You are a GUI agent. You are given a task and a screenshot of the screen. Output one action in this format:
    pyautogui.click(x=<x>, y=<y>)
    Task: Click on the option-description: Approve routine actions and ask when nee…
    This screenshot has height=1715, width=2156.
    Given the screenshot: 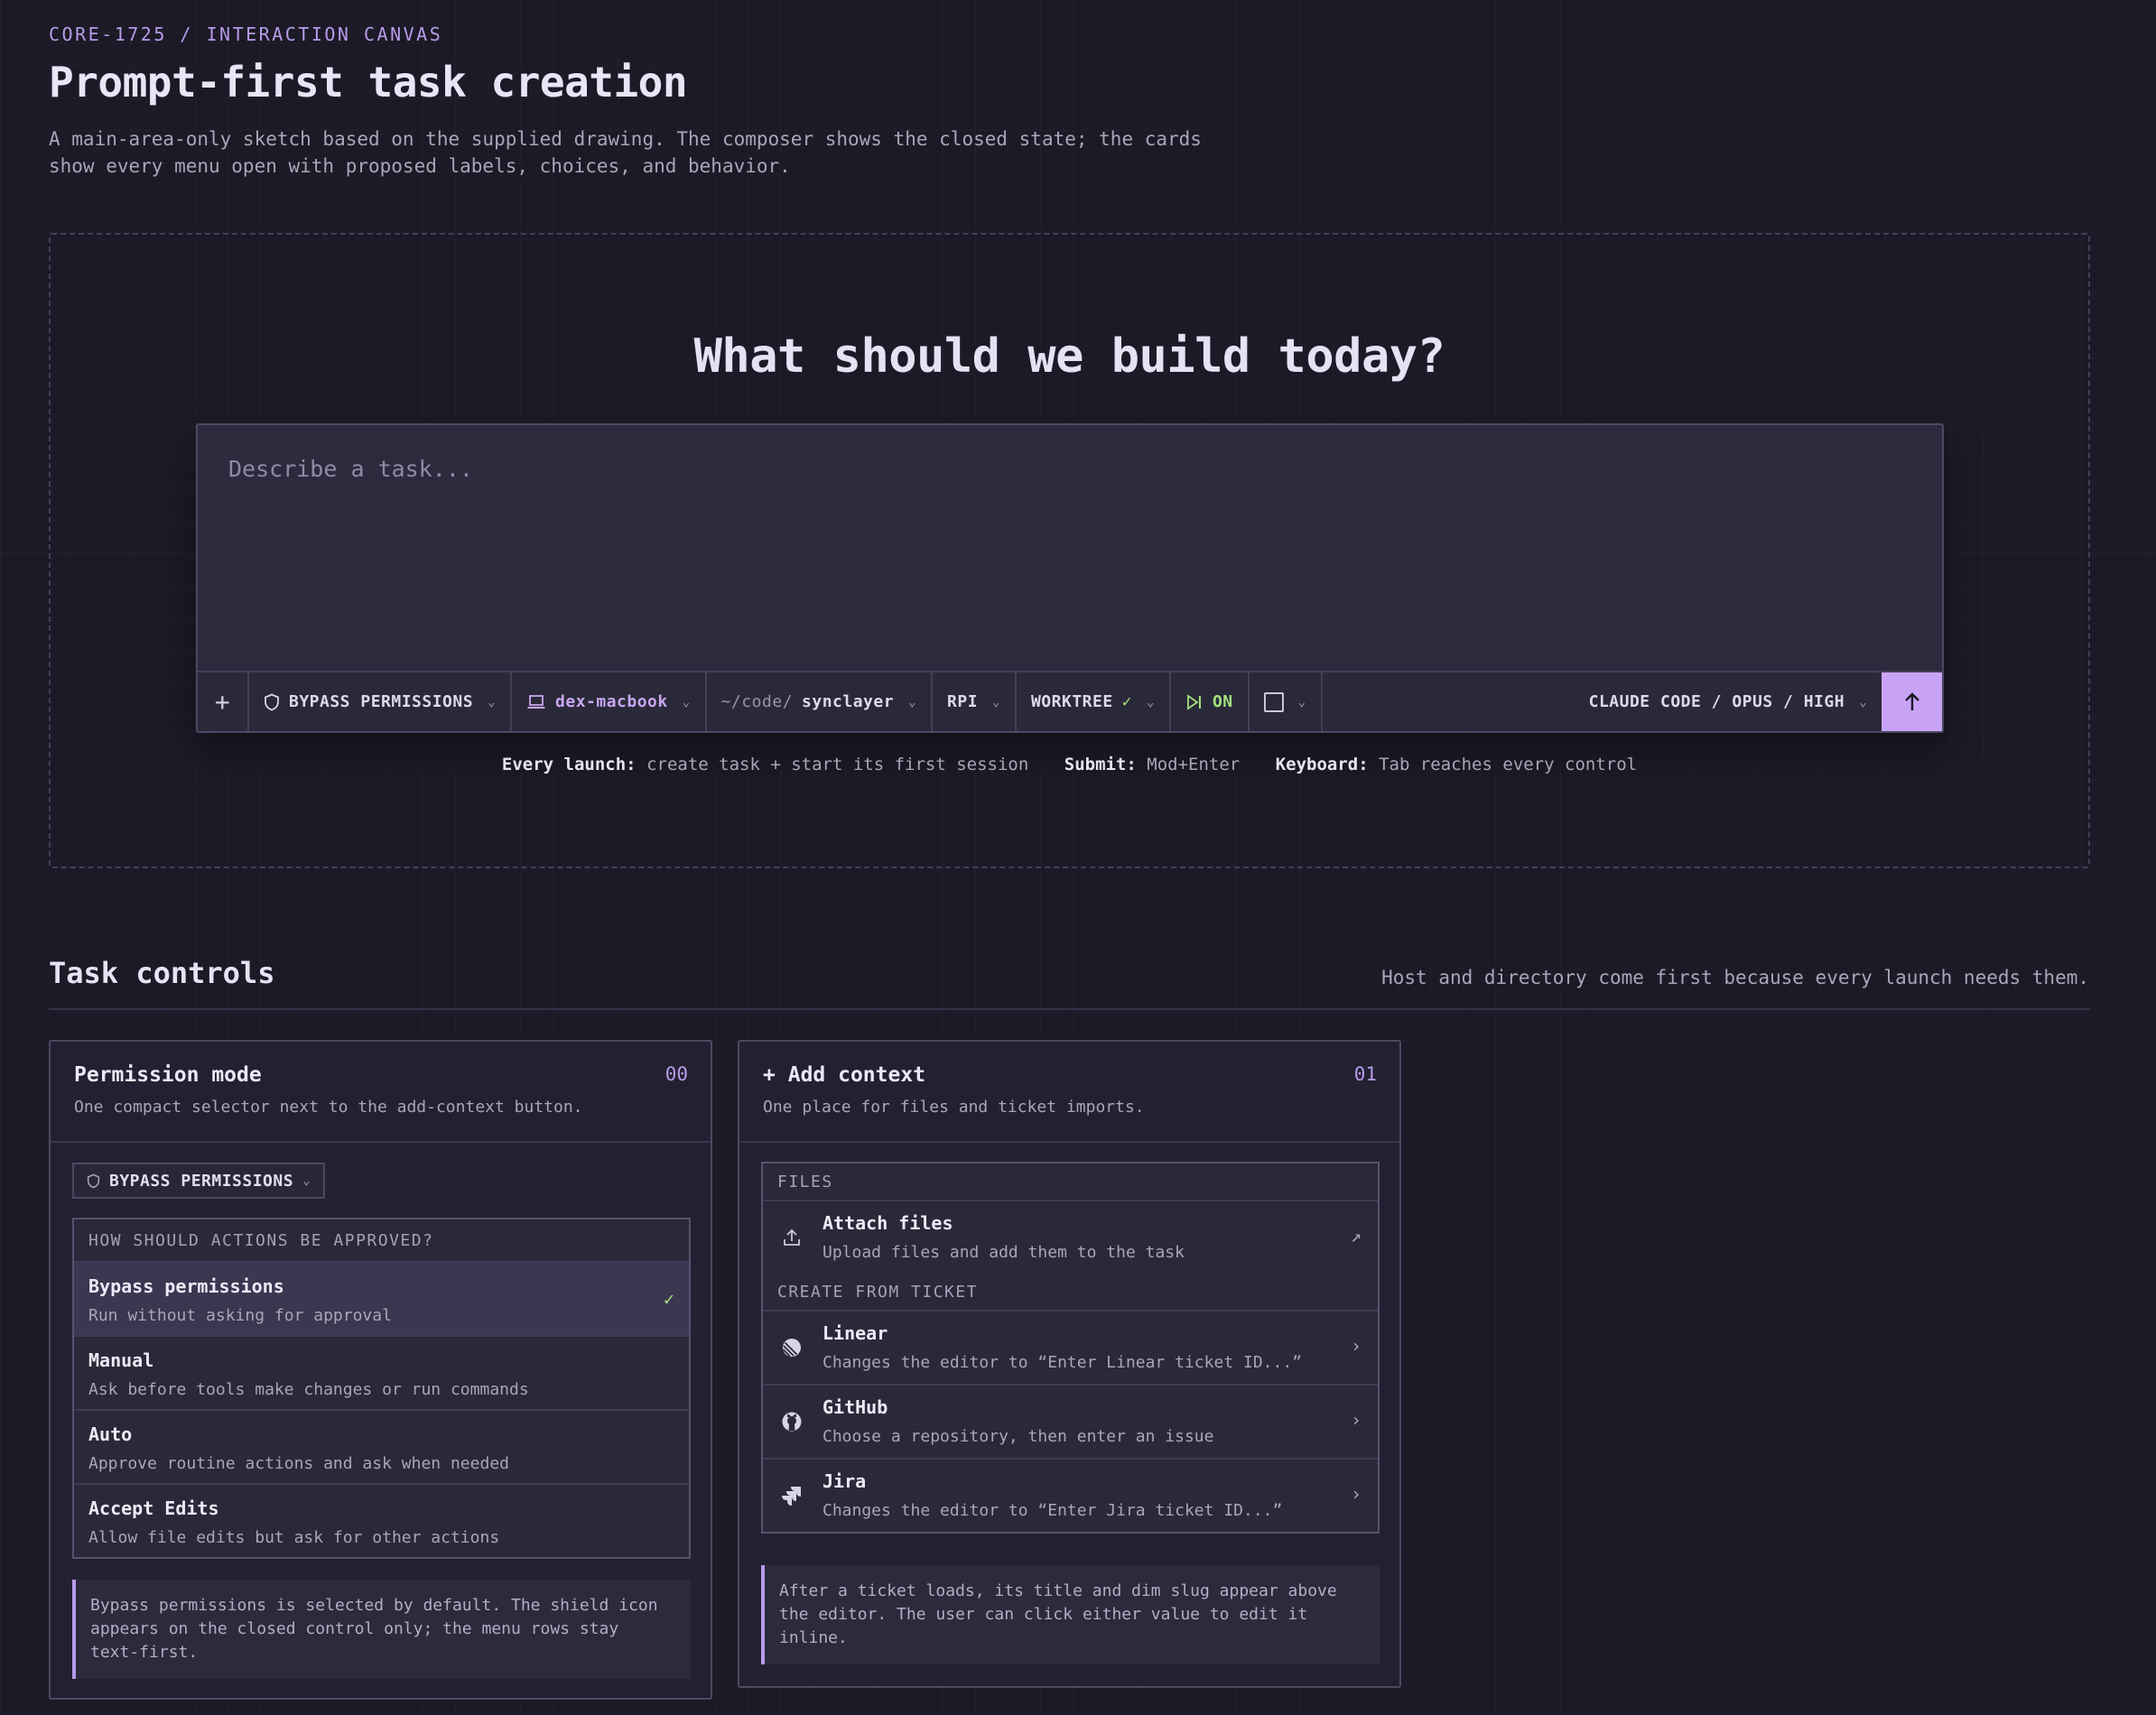 What is the action you would take?
    pyautogui.click(x=298, y=1464)
    